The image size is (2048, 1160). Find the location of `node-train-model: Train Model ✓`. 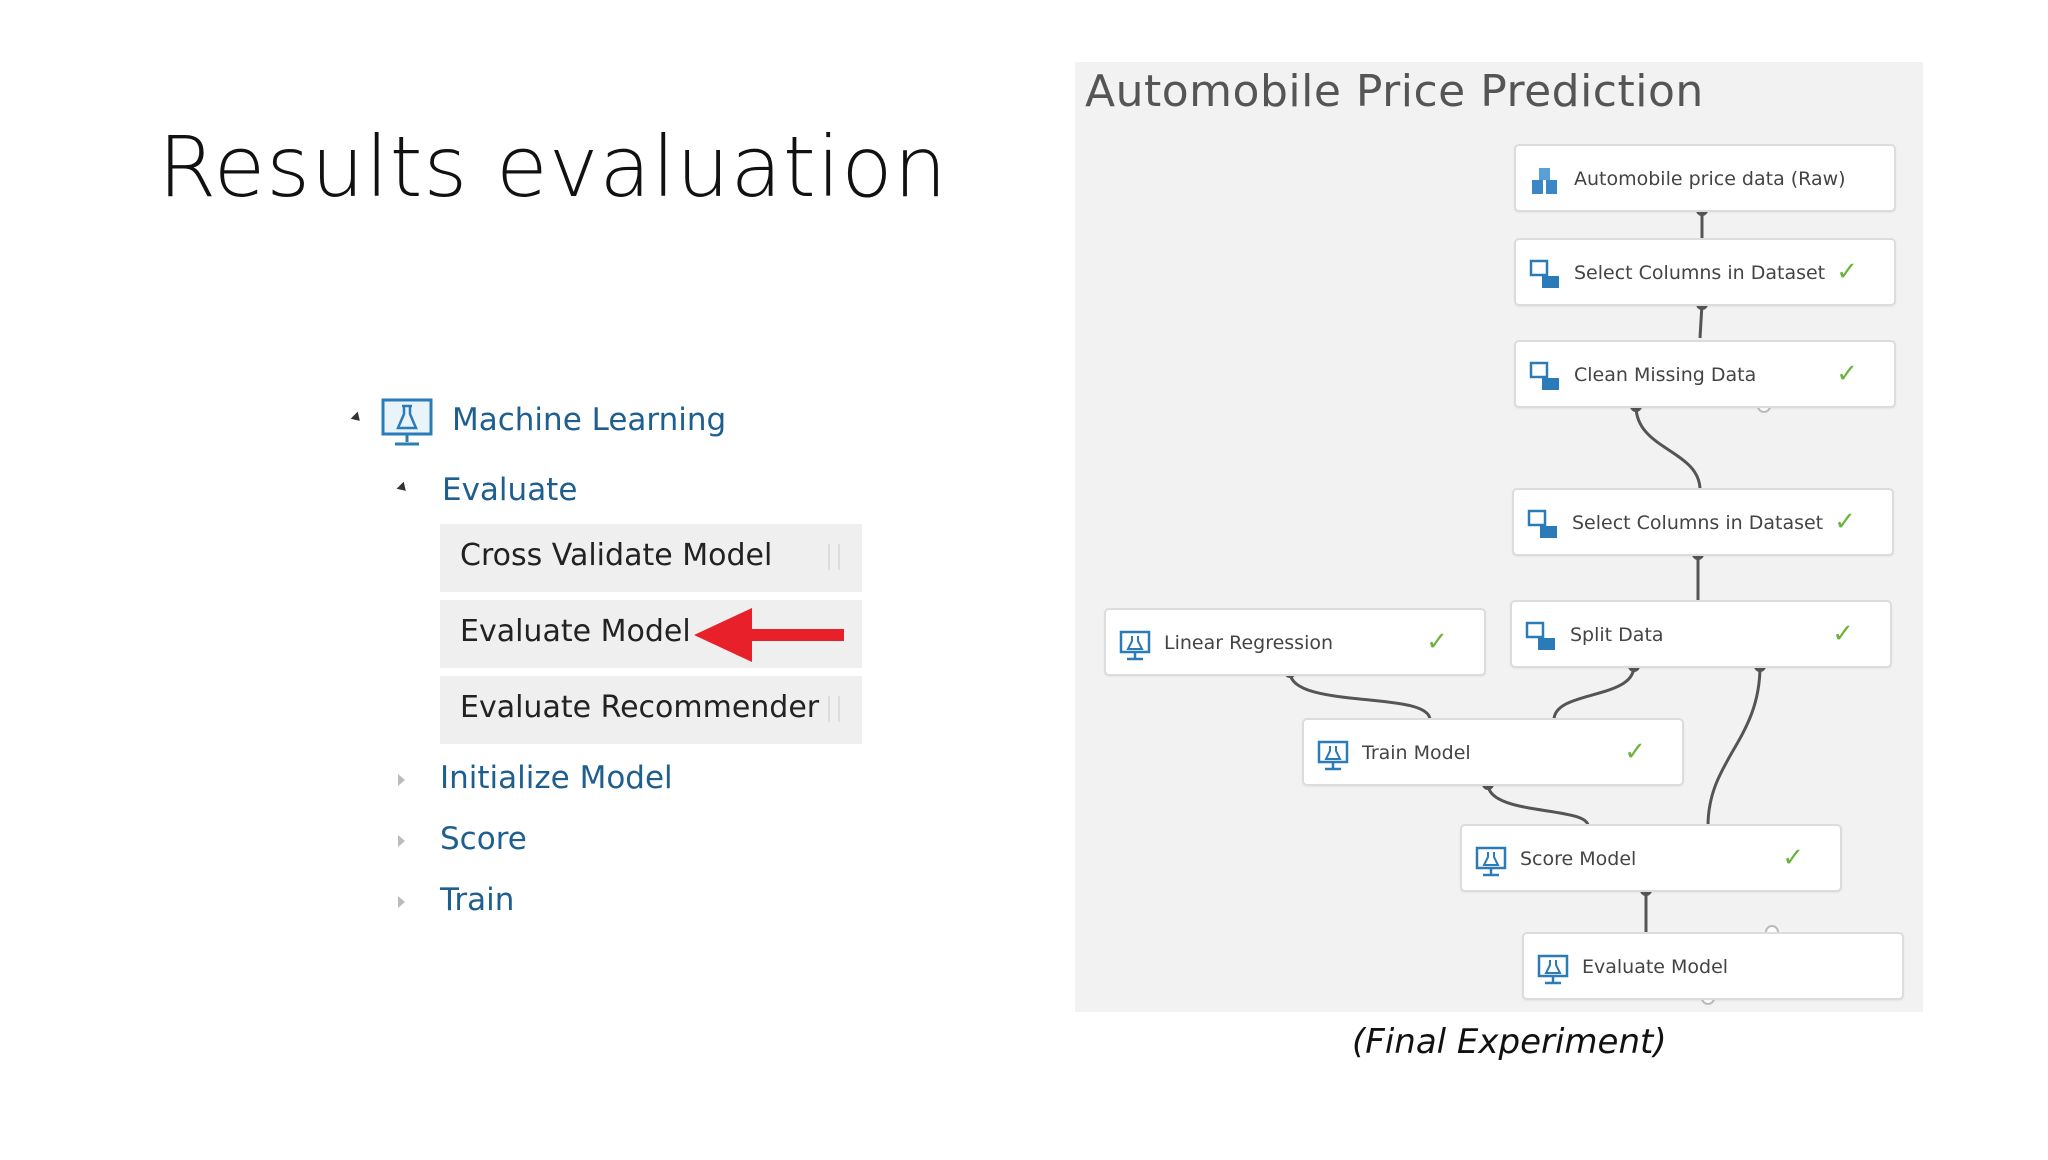

node-train-model: Train Model ✓ is located at coordinates (1493, 752).